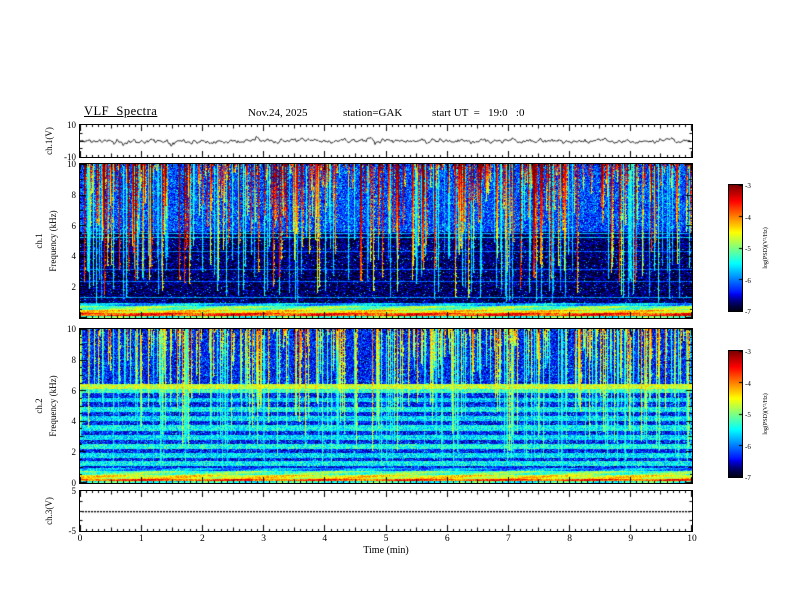 The width and height of the screenshot is (792, 612). Describe the element at coordinates (373, 113) in the screenshot. I see `header-station: station=GAK` at that location.